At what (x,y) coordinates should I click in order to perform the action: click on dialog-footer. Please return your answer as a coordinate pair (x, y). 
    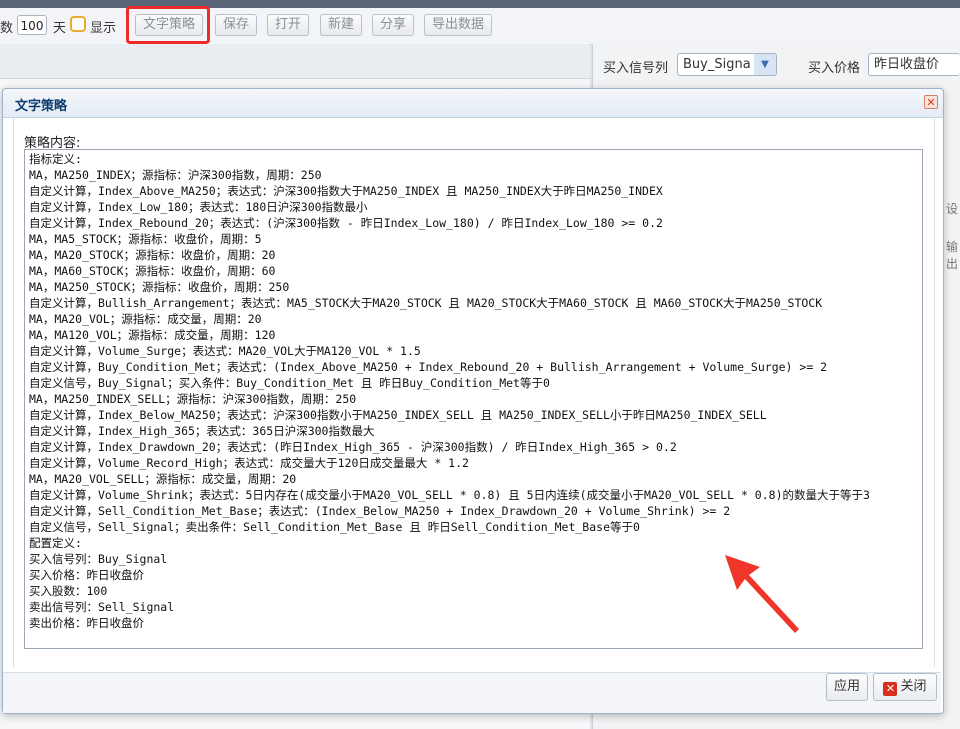
    Looking at the image, I should click on (472, 692).